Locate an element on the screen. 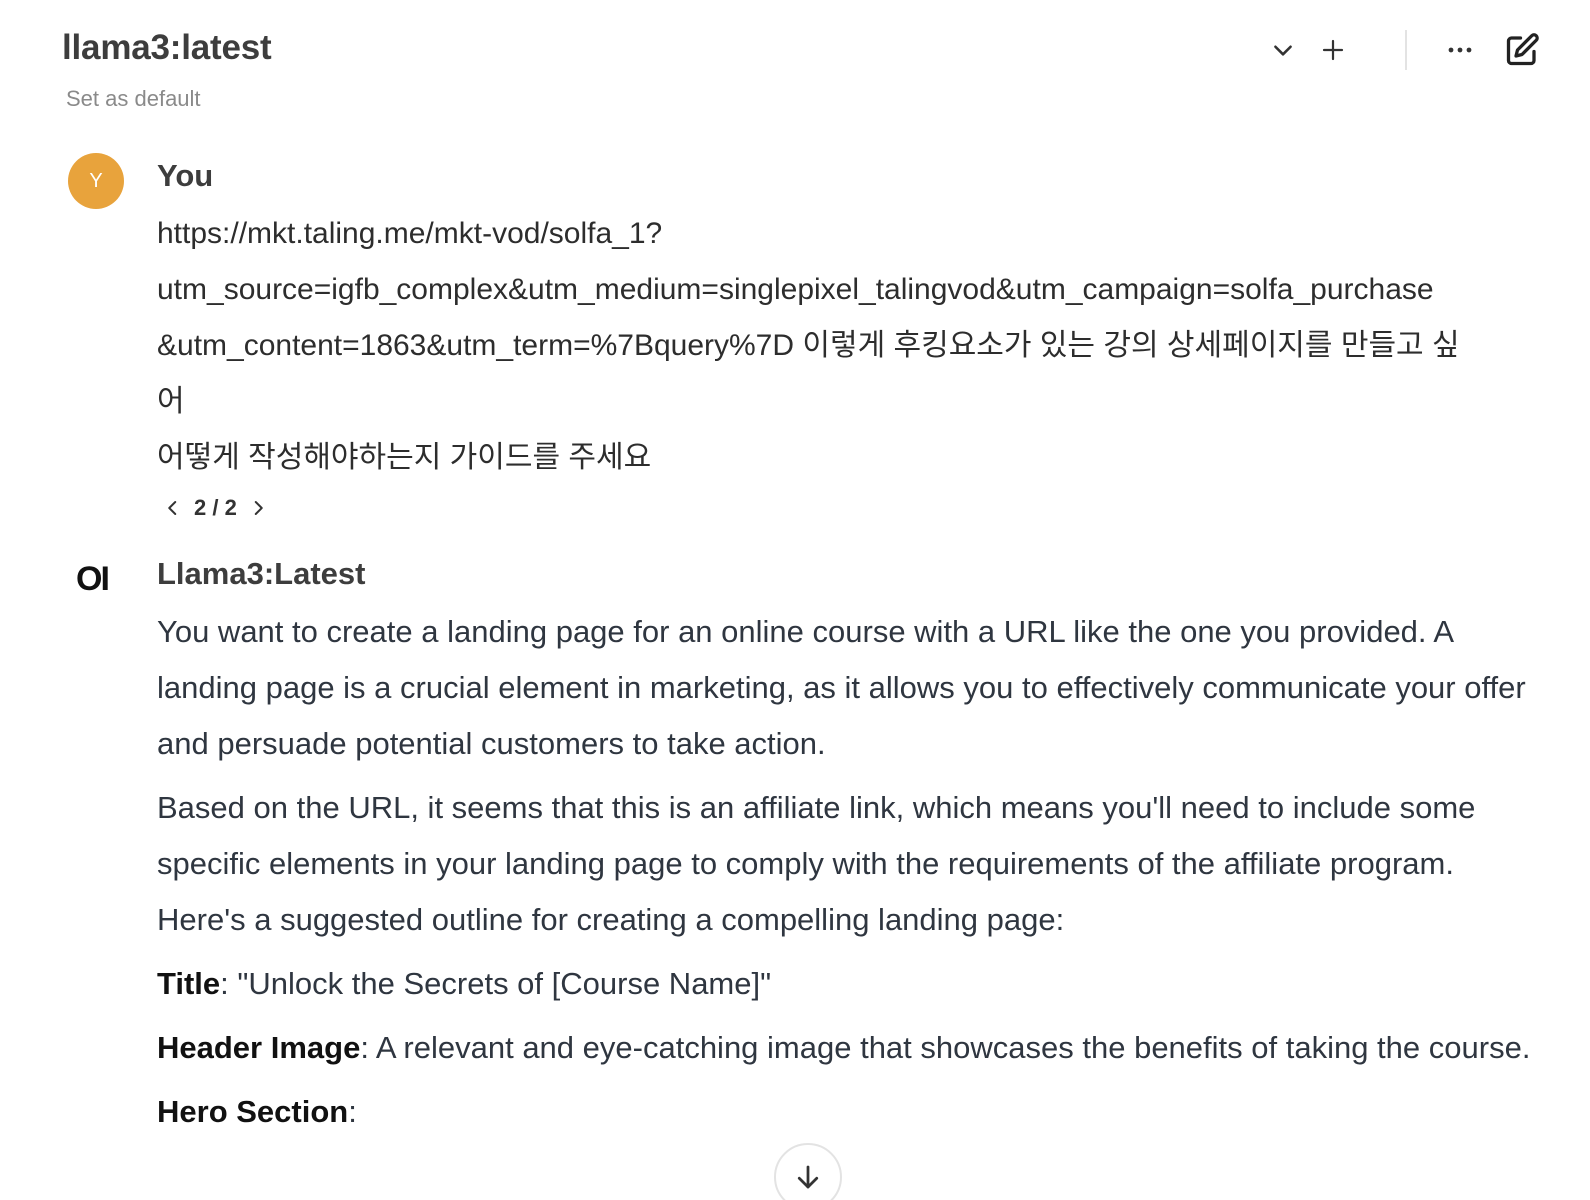 This screenshot has height=1200, width=1590. previous-version-button is located at coordinates (173, 508).